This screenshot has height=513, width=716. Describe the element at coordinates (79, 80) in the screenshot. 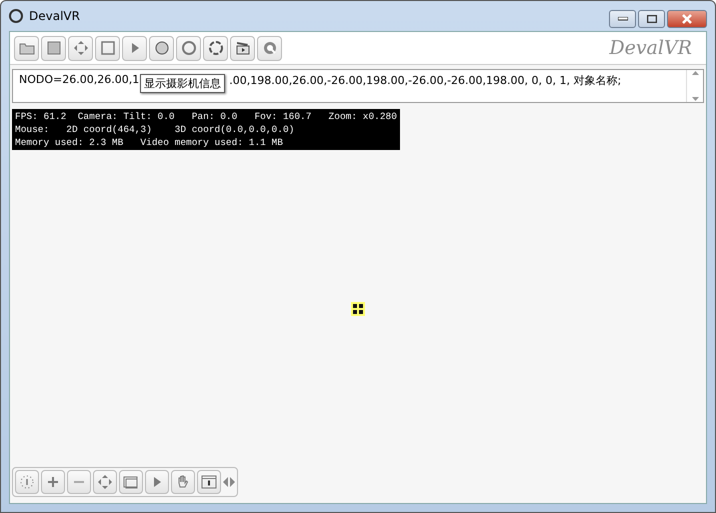

I see `field-text: NODO=26.00,26.00,1` at that location.